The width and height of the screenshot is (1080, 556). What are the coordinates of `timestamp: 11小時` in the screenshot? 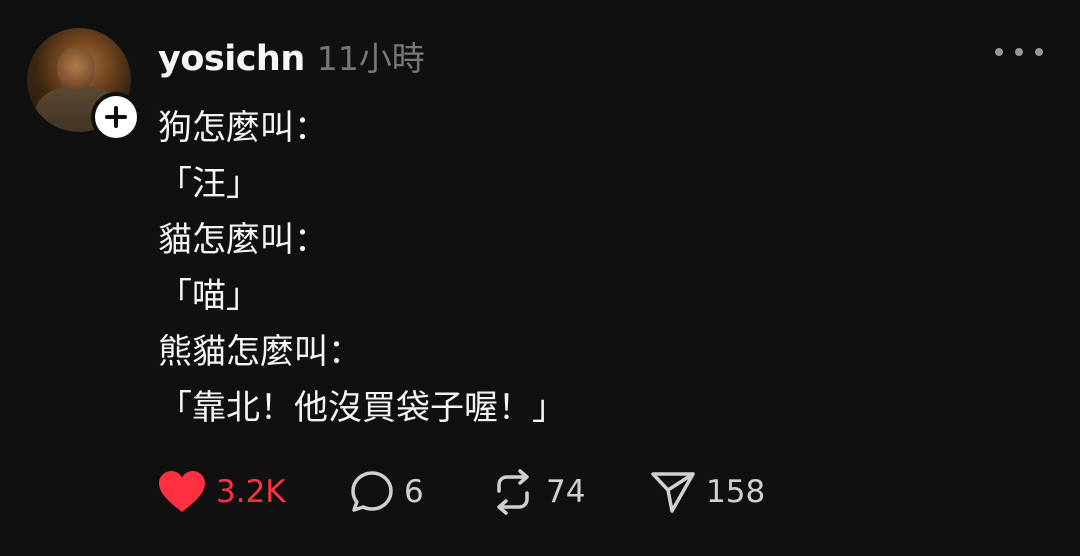 It's located at (370, 58).